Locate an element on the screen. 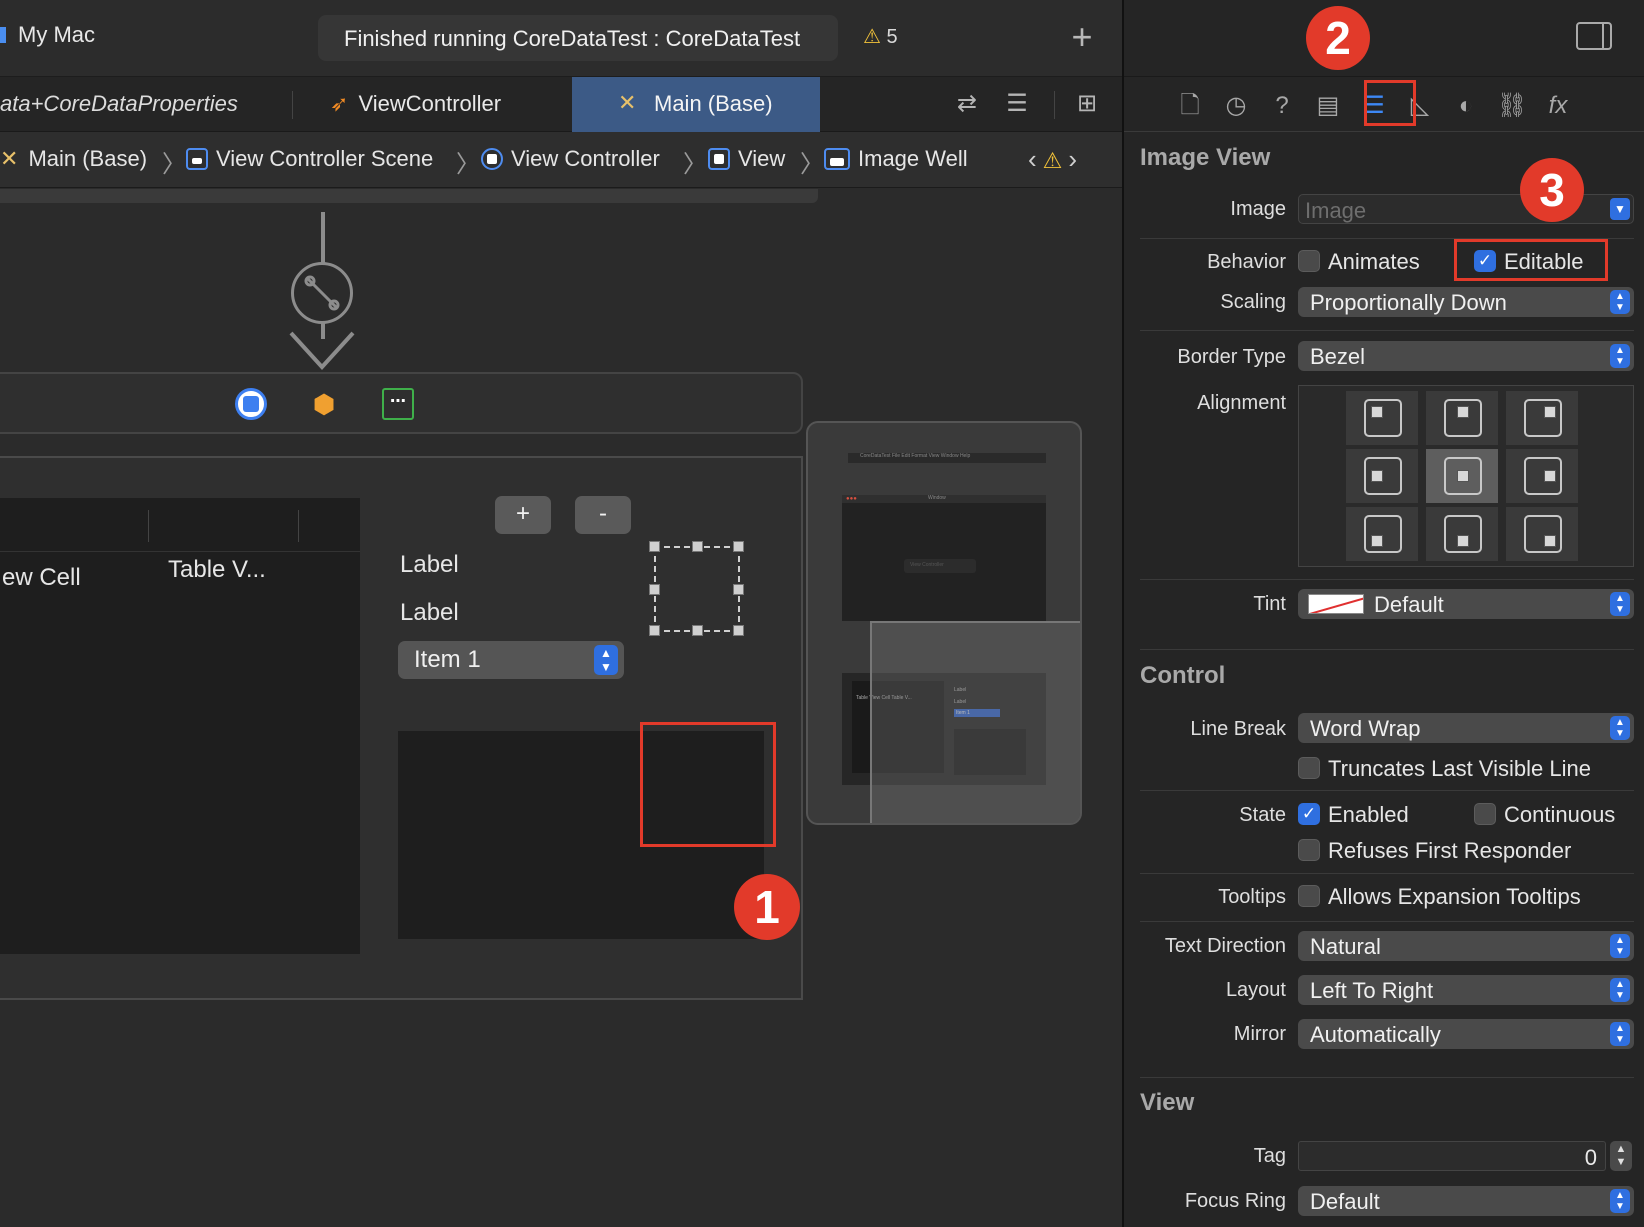 This screenshot has width=1644, height=1227. chevron-right-icon: 〉 is located at coordinates (695, 164).